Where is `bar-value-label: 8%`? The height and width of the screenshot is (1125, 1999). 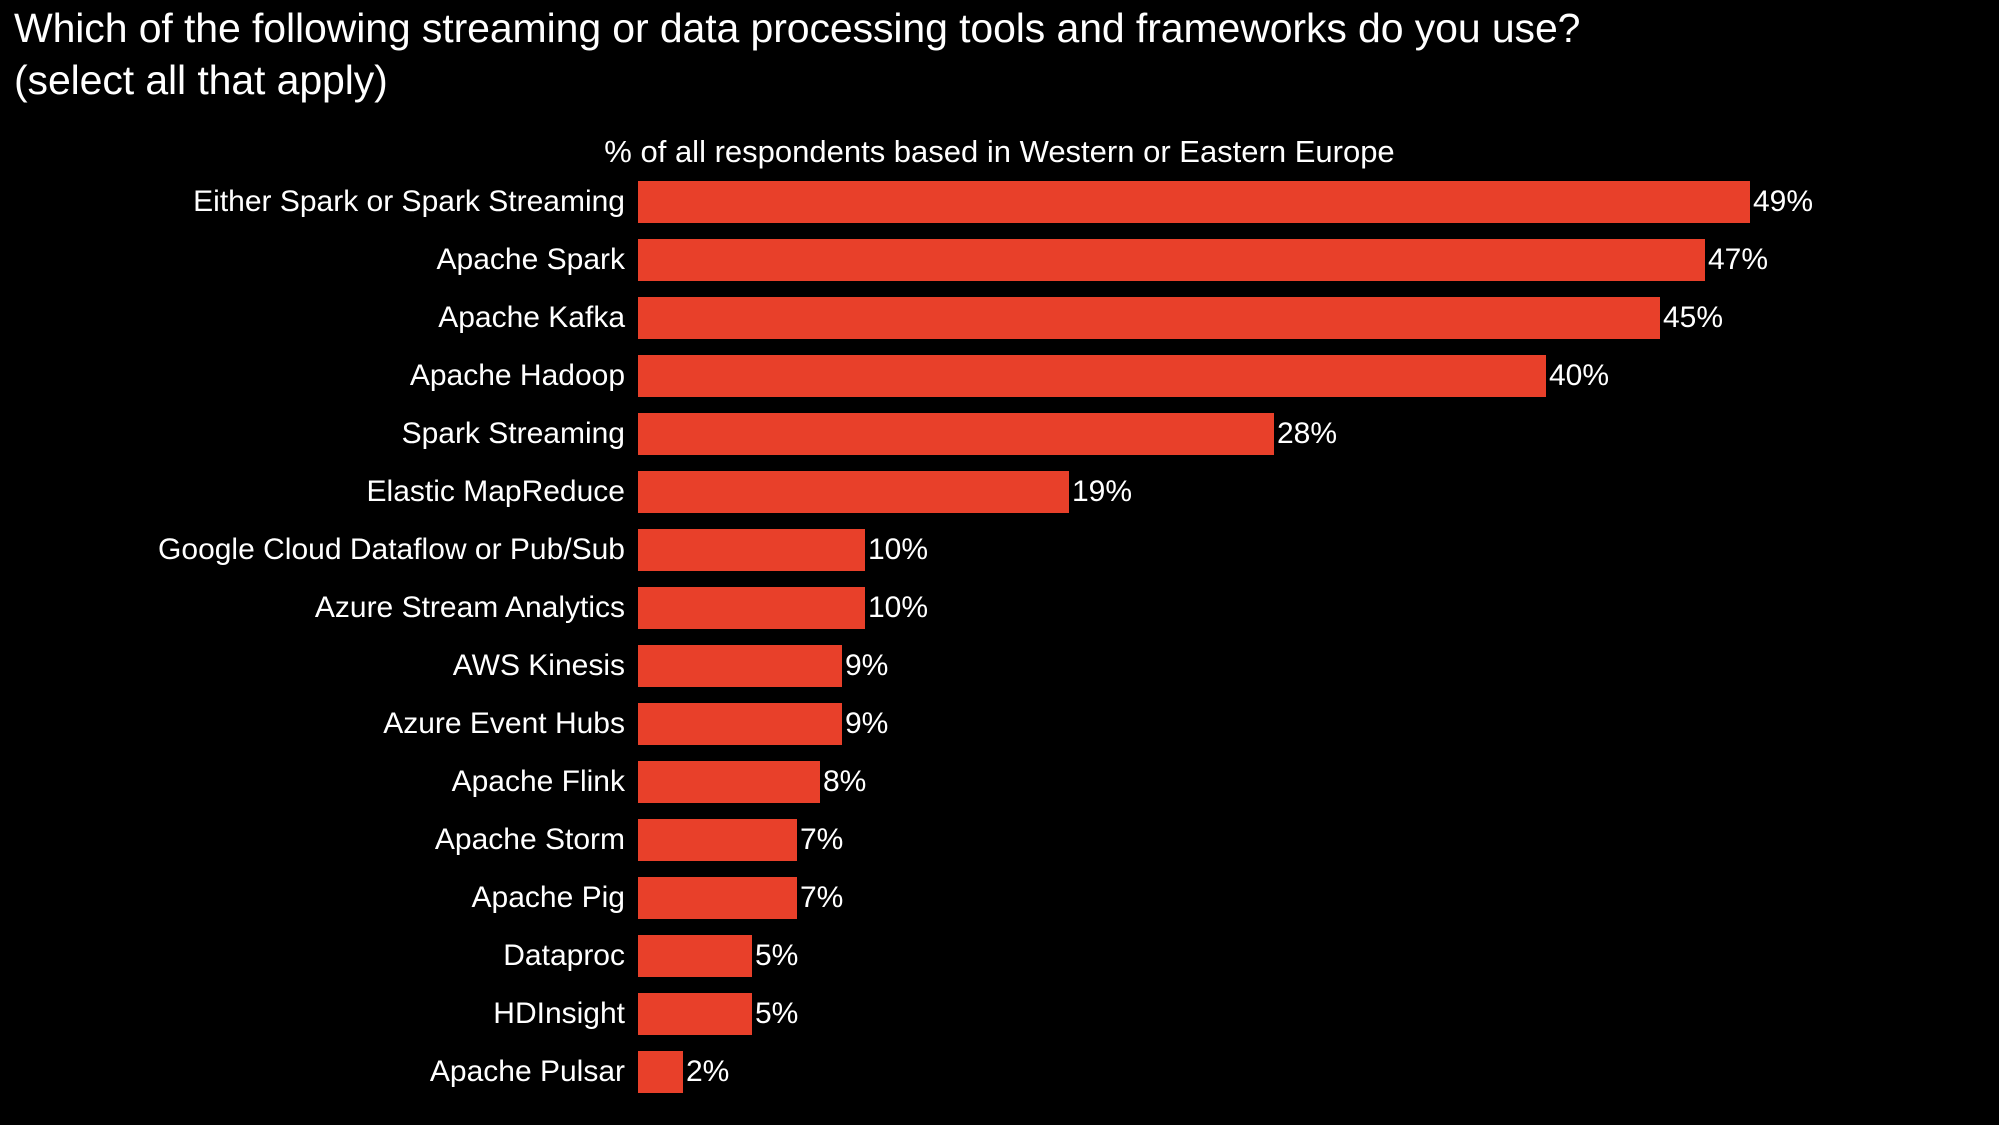
bar-value-label: 8% is located at coordinates (845, 781).